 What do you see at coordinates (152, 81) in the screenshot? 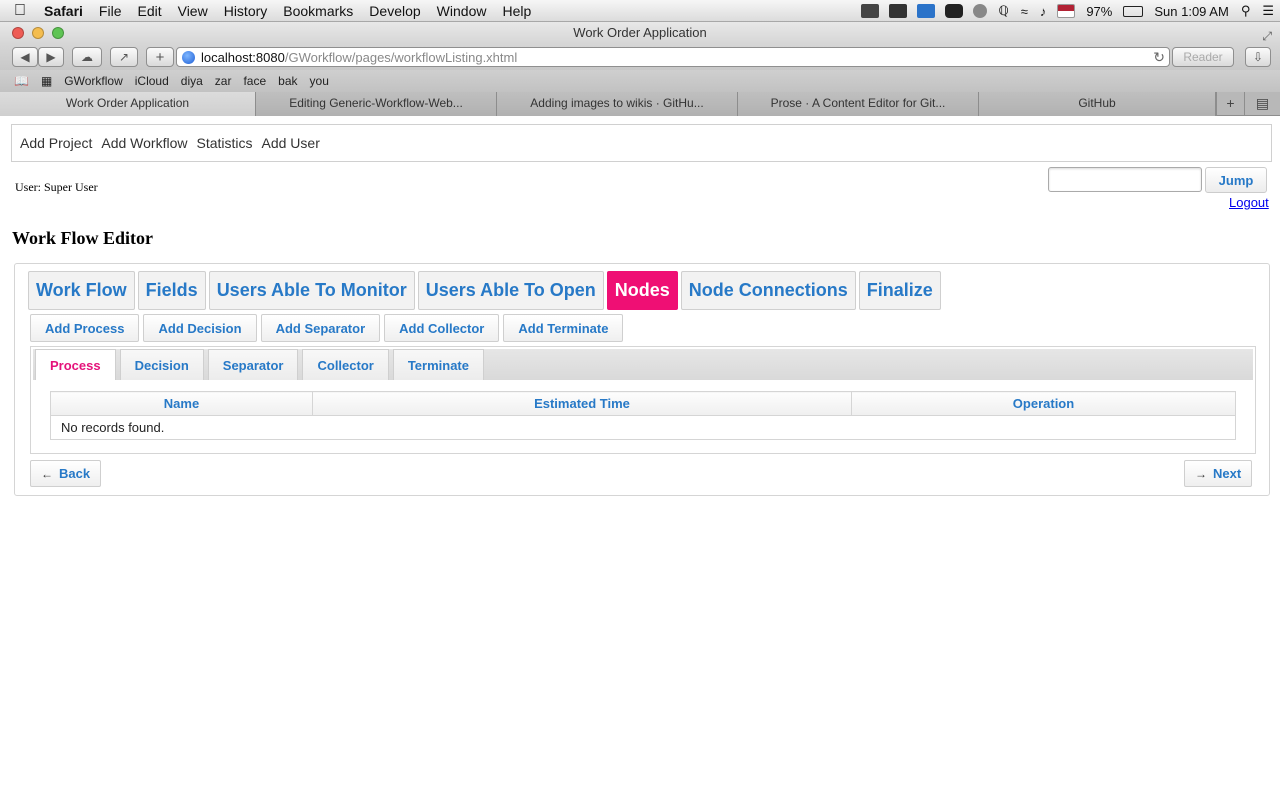
I see `bookmark-icloud: iCloud` at bounding box center [152, 81].